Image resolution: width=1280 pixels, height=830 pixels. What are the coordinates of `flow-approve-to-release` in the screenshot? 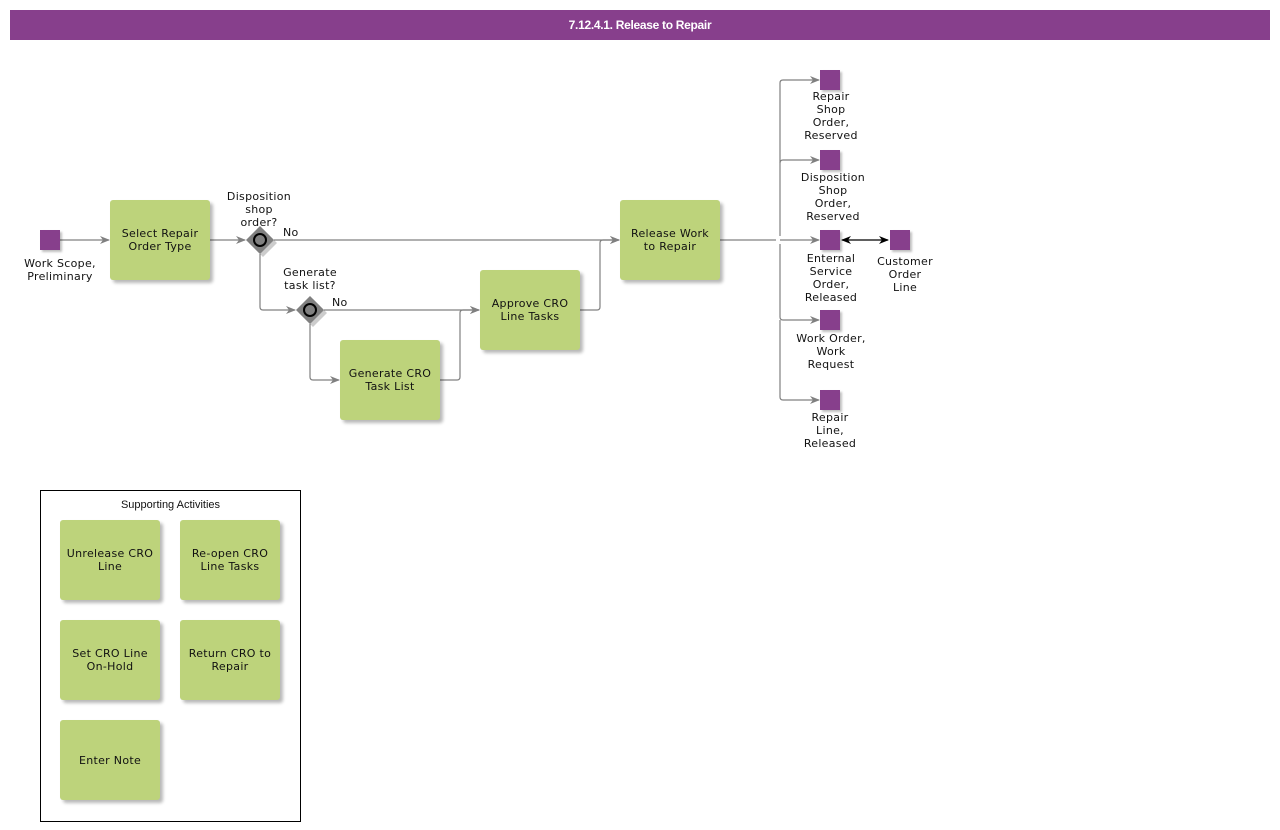 It's located at (600, 273).